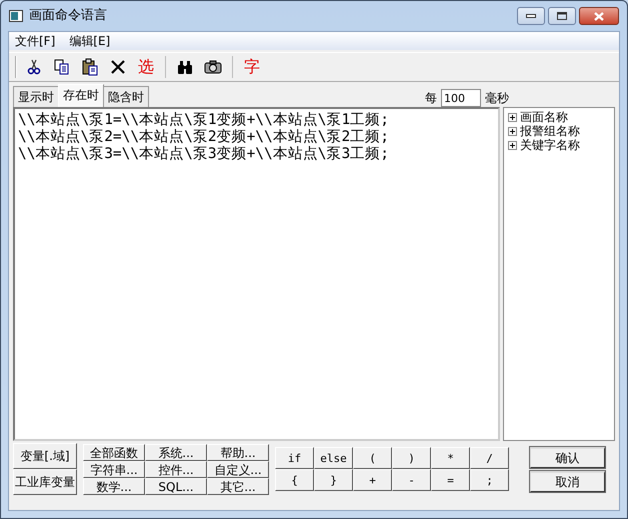 The image size is (628, 519). Describe the element at coordinates (294, 480) in the screenshot. I see `operator-button: {` at that location.